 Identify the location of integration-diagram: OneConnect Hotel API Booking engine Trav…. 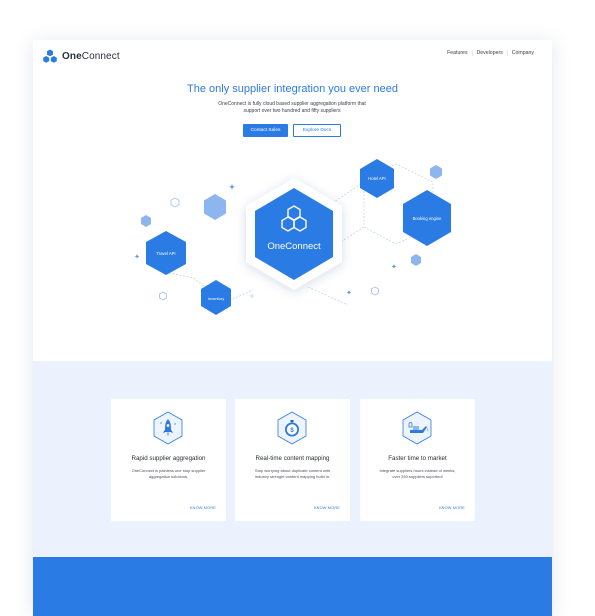
(292, 237).